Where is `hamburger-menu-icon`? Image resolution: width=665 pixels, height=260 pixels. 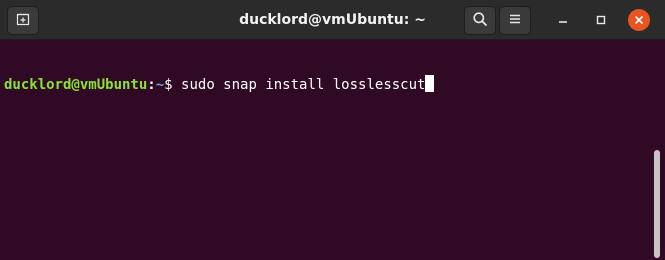
hamburger-menu-icon is located at coordinates (515, 21).